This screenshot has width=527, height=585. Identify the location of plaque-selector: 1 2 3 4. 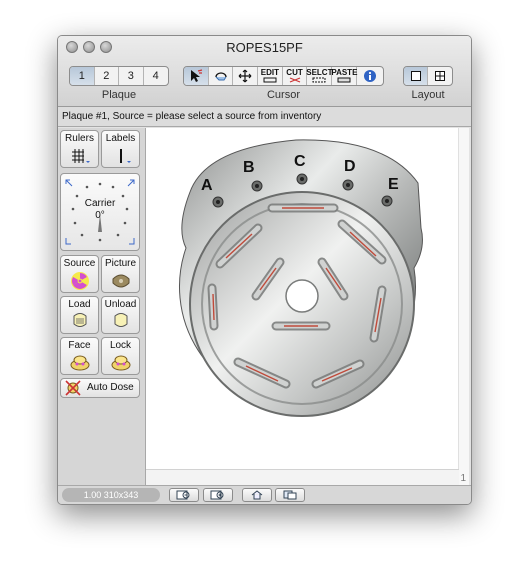
(119, 76).